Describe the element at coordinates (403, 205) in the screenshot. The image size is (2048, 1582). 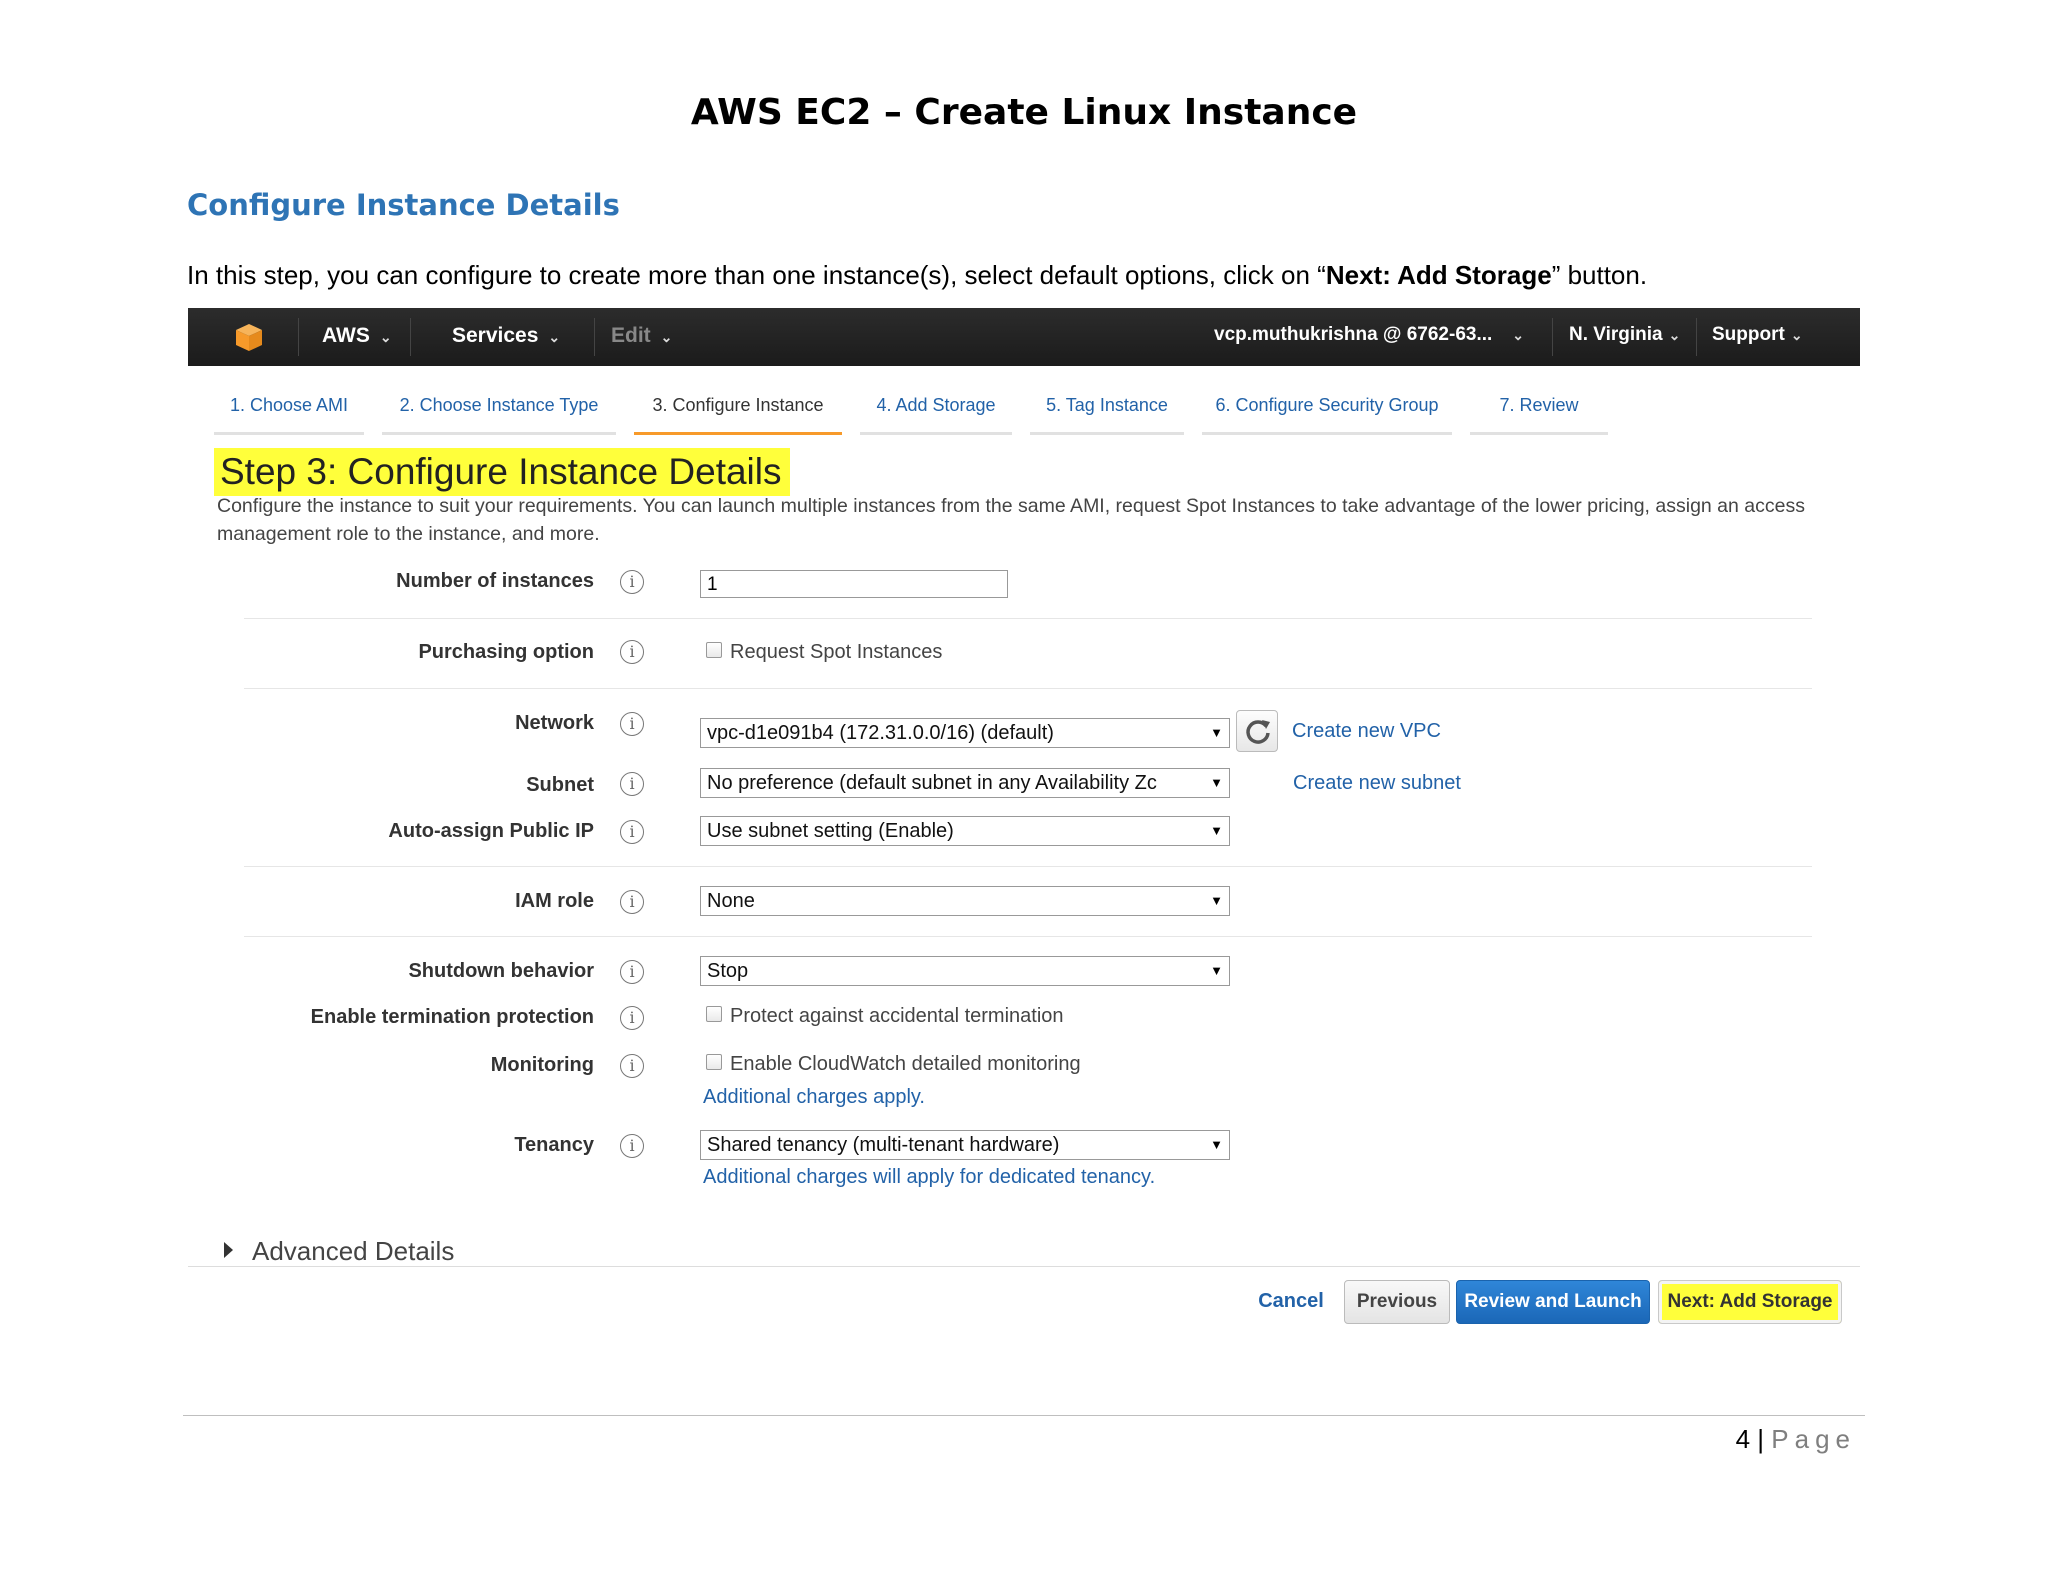
I see `section-heading: Configure Instance Details` at that location.